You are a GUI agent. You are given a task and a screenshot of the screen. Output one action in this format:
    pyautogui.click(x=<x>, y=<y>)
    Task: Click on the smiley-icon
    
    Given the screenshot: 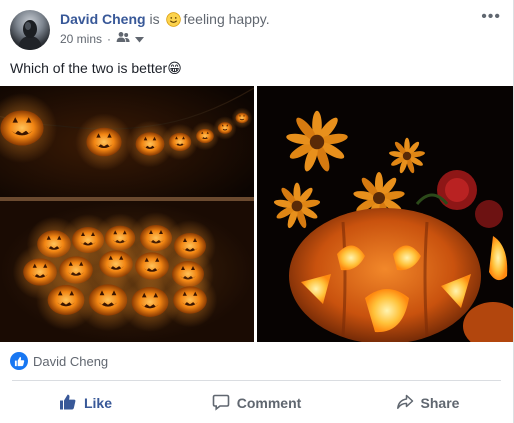 What is the action you would take?
    pyautogui.click(x=174, y=21)
    